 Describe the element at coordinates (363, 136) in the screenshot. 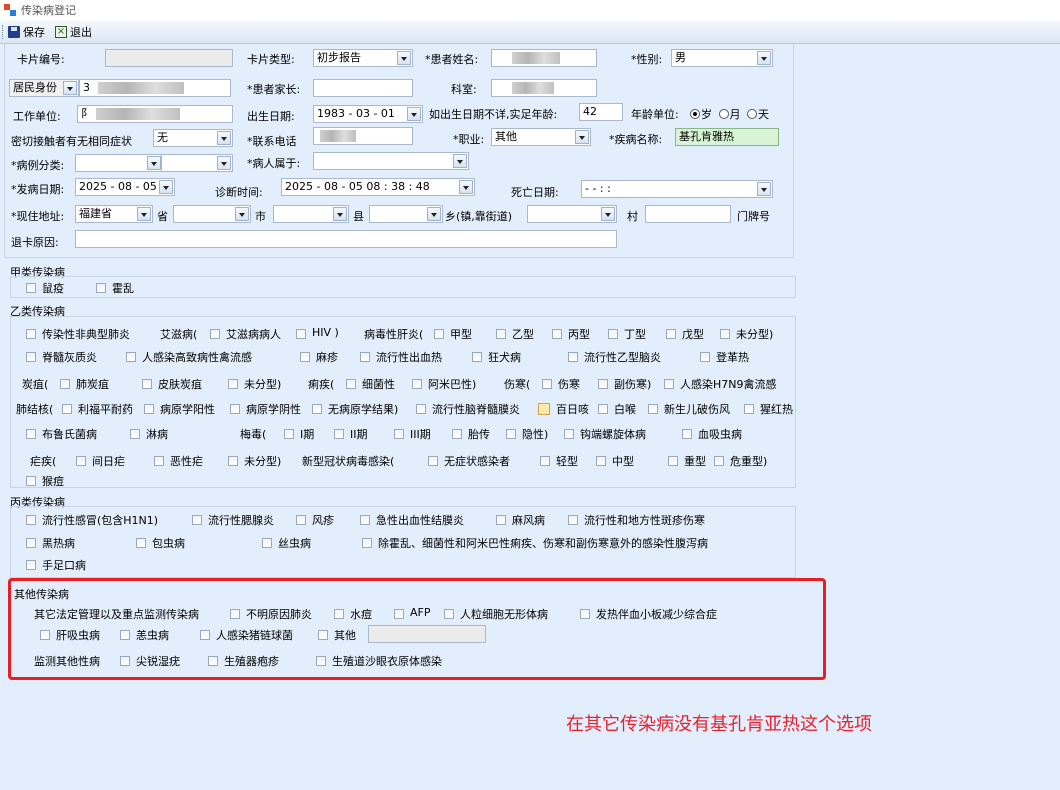

I see `phone-field` at that location.